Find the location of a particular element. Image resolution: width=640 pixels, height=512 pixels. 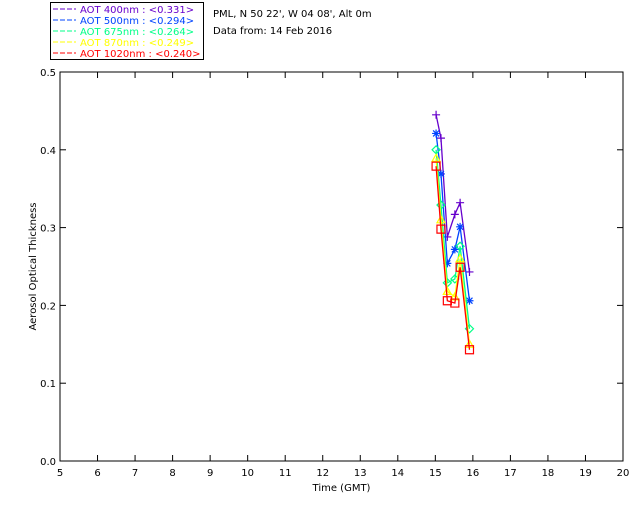

x-tick-label: 10 is located at coordinates (247, 473).